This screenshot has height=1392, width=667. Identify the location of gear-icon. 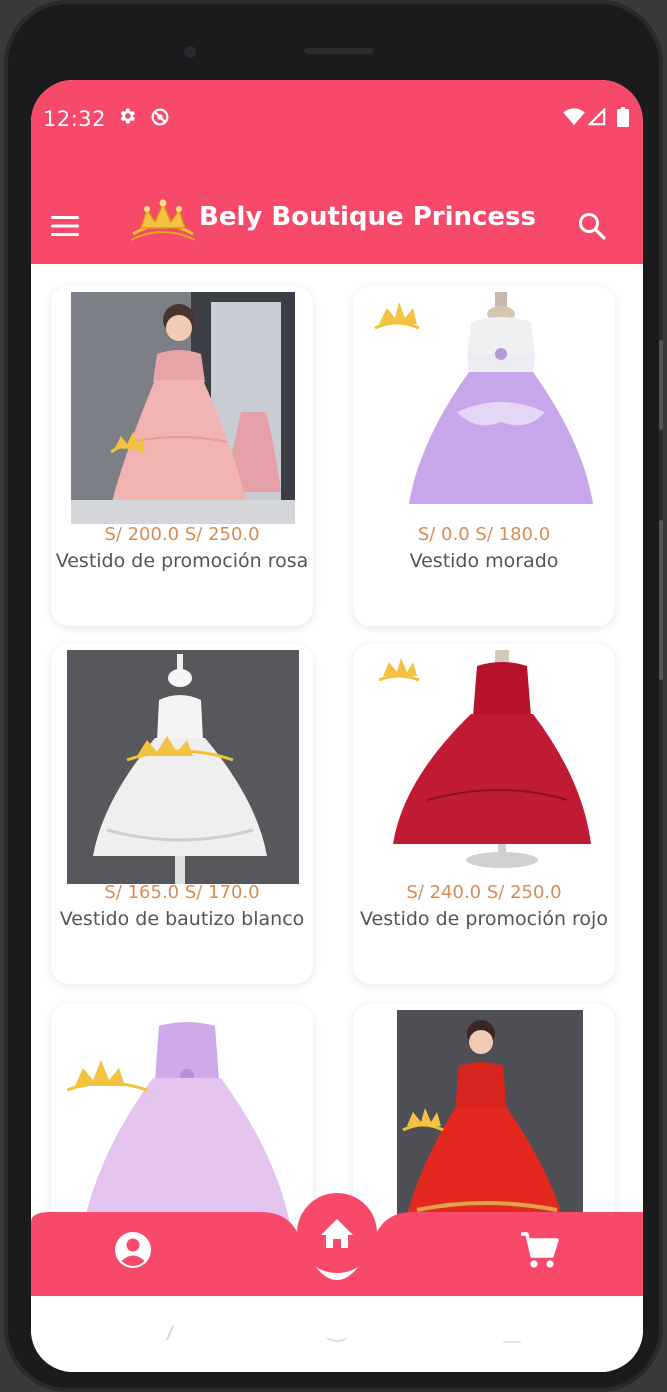
(127, 118).